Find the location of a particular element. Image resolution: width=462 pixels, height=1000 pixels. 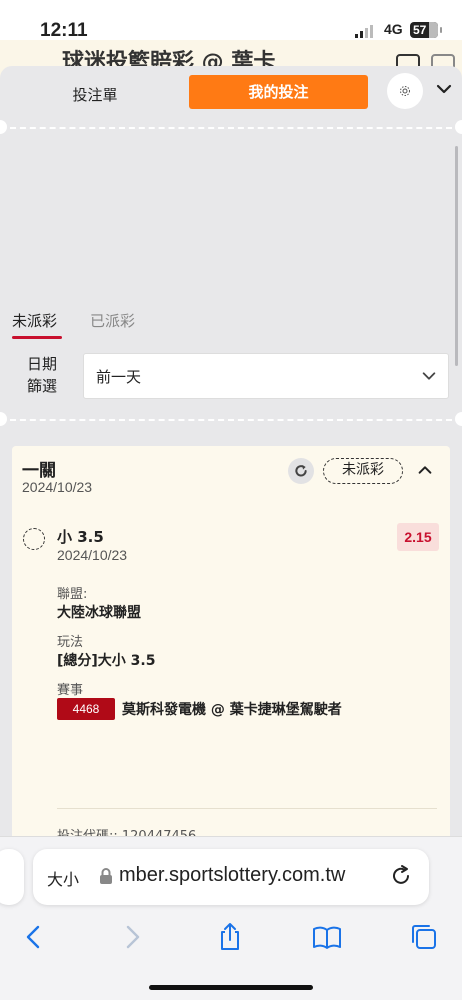

event-name: 莫斯科發電機 @ 葉卡捷琳堡駕駛者 is located at coordinates (232, 710).